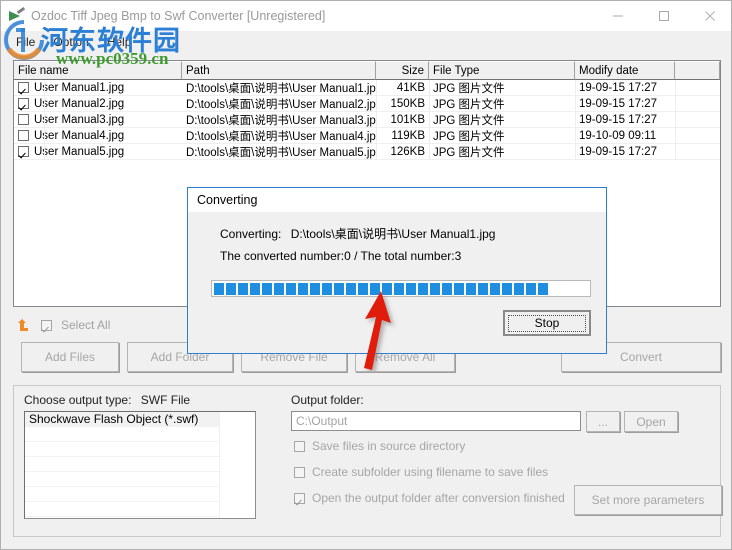 Image resolution: width=732 pixels, height=550 pixels. Describe the element at coordinates (46, 325) in the screenshot. I see `select-all-checkbox` at that location.